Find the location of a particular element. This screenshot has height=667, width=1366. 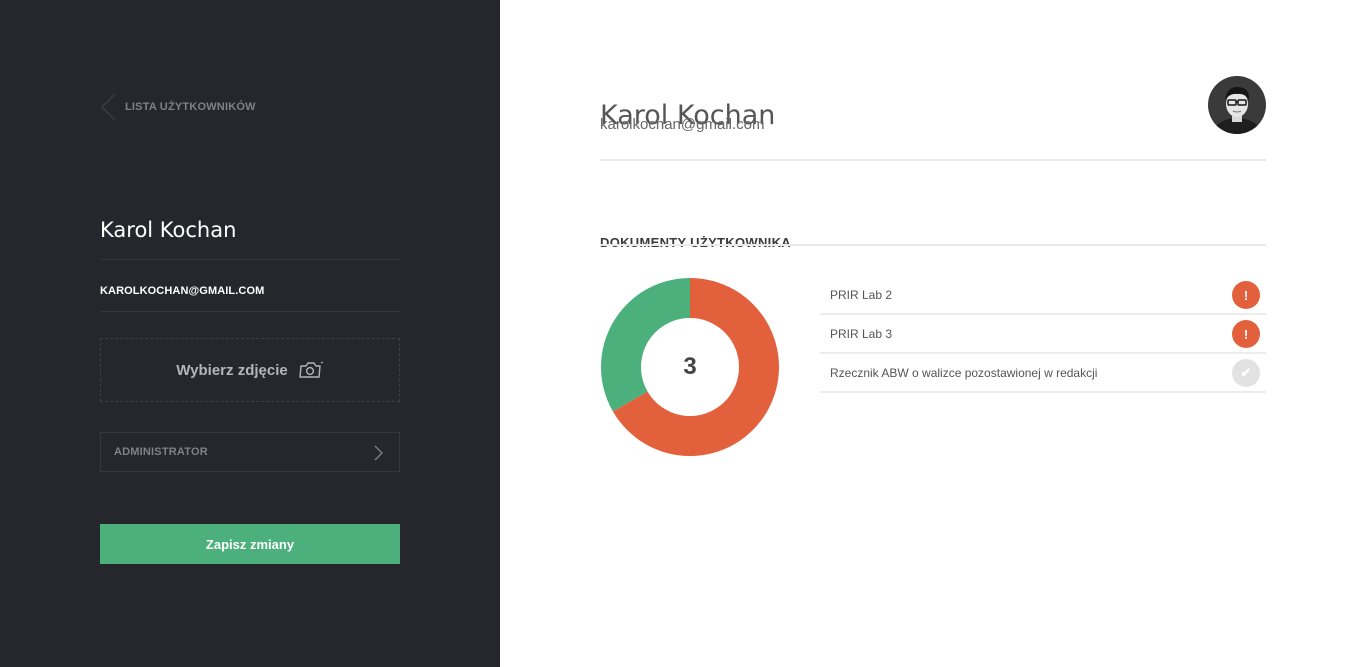

save-changes-button: Zapisz zmiany is located at coordinates (250, 544).